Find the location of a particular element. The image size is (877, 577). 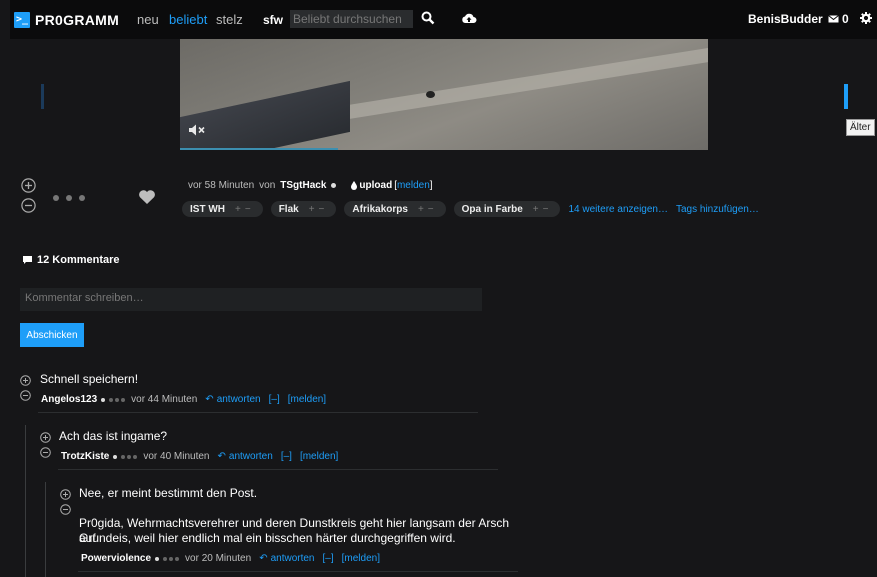

post-time: vor 58 Minuten is located at coordinates (221, 185).